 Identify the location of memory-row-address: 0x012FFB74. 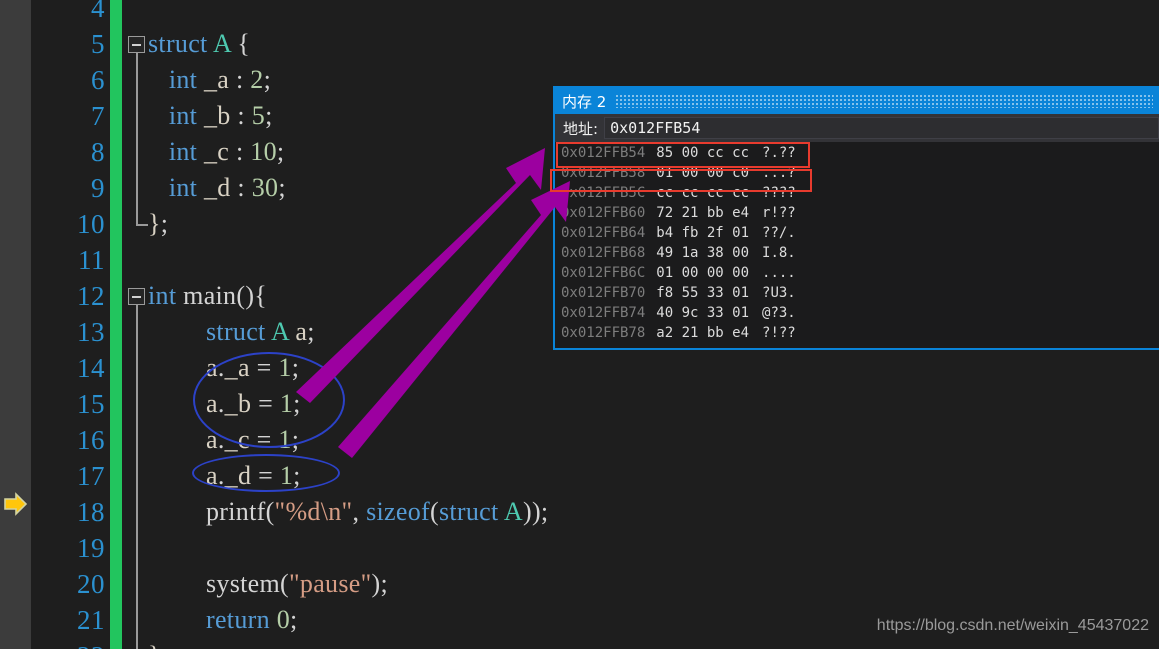
(603, 313).